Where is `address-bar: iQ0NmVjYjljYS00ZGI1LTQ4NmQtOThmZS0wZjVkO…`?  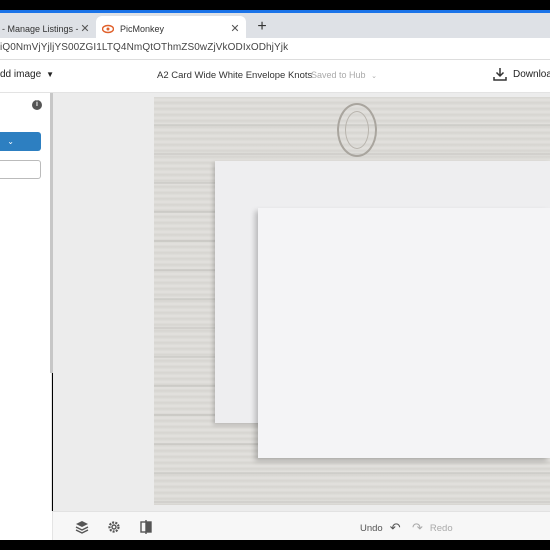 address-bar: iQ0NmVjYjljYS00ZGI1LTQ4NmQtOThmZS0wZjVkO… is located at coordinates (275, 49).